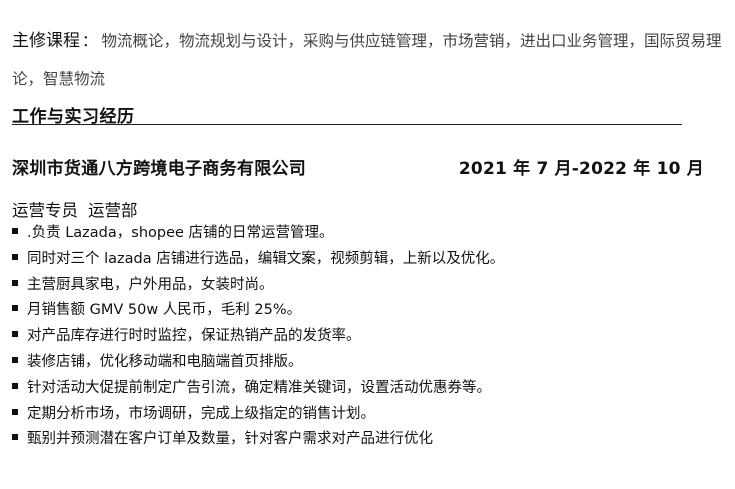  I want to click on position-title: 运营专员, so click(45, 210).